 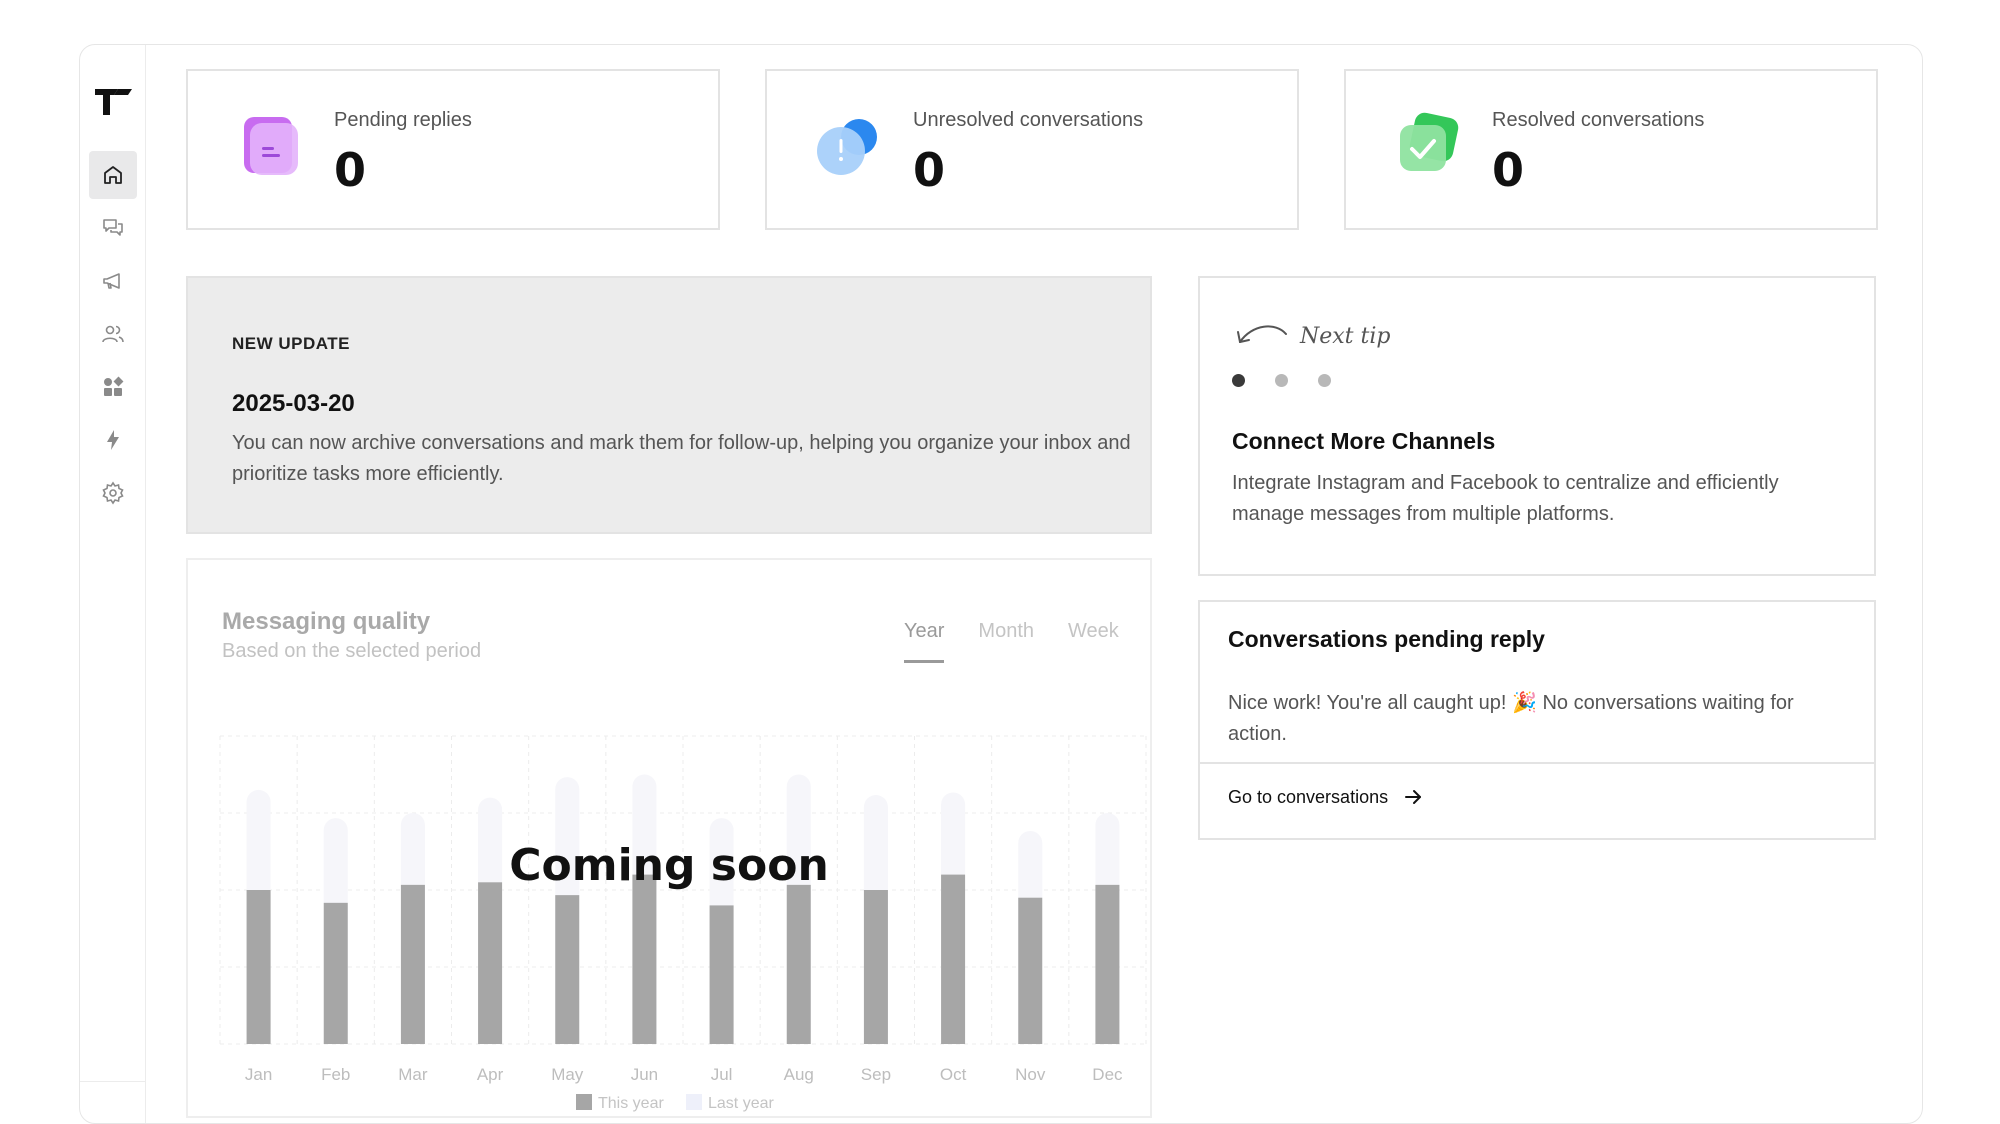 What do you see at coordinates (567, 1074) in the screenshot?
I see `x-tick-label: May` at bounding box center [567, 1074].